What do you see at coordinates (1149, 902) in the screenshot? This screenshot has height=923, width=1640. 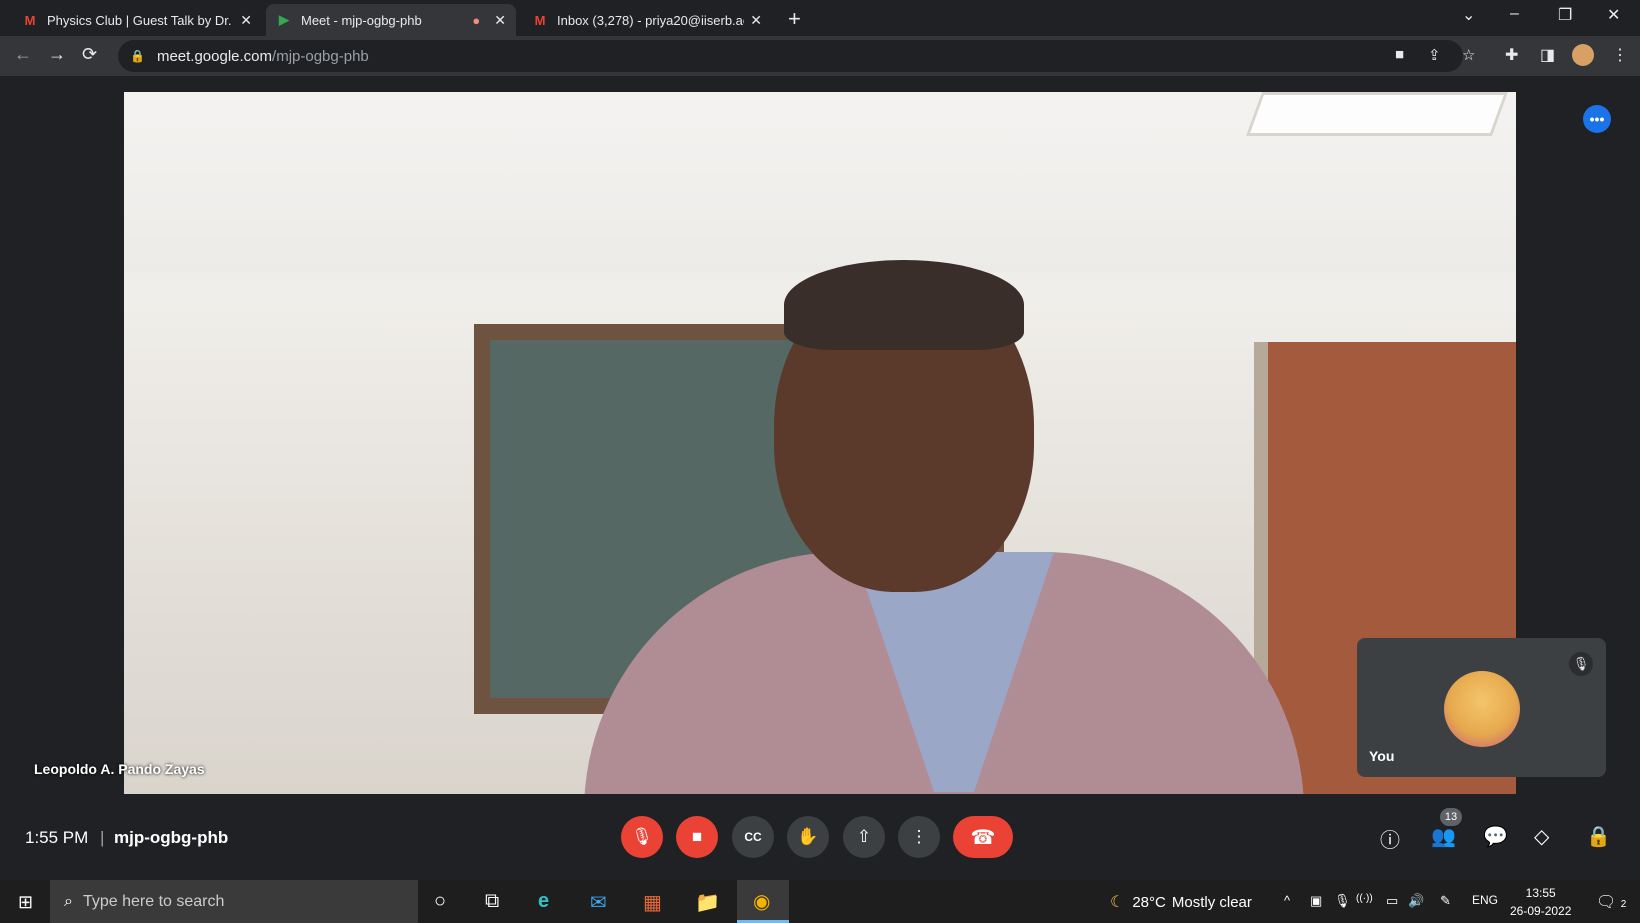 I see `weather-temp: 28°C` at bounding box center [1149, 902].